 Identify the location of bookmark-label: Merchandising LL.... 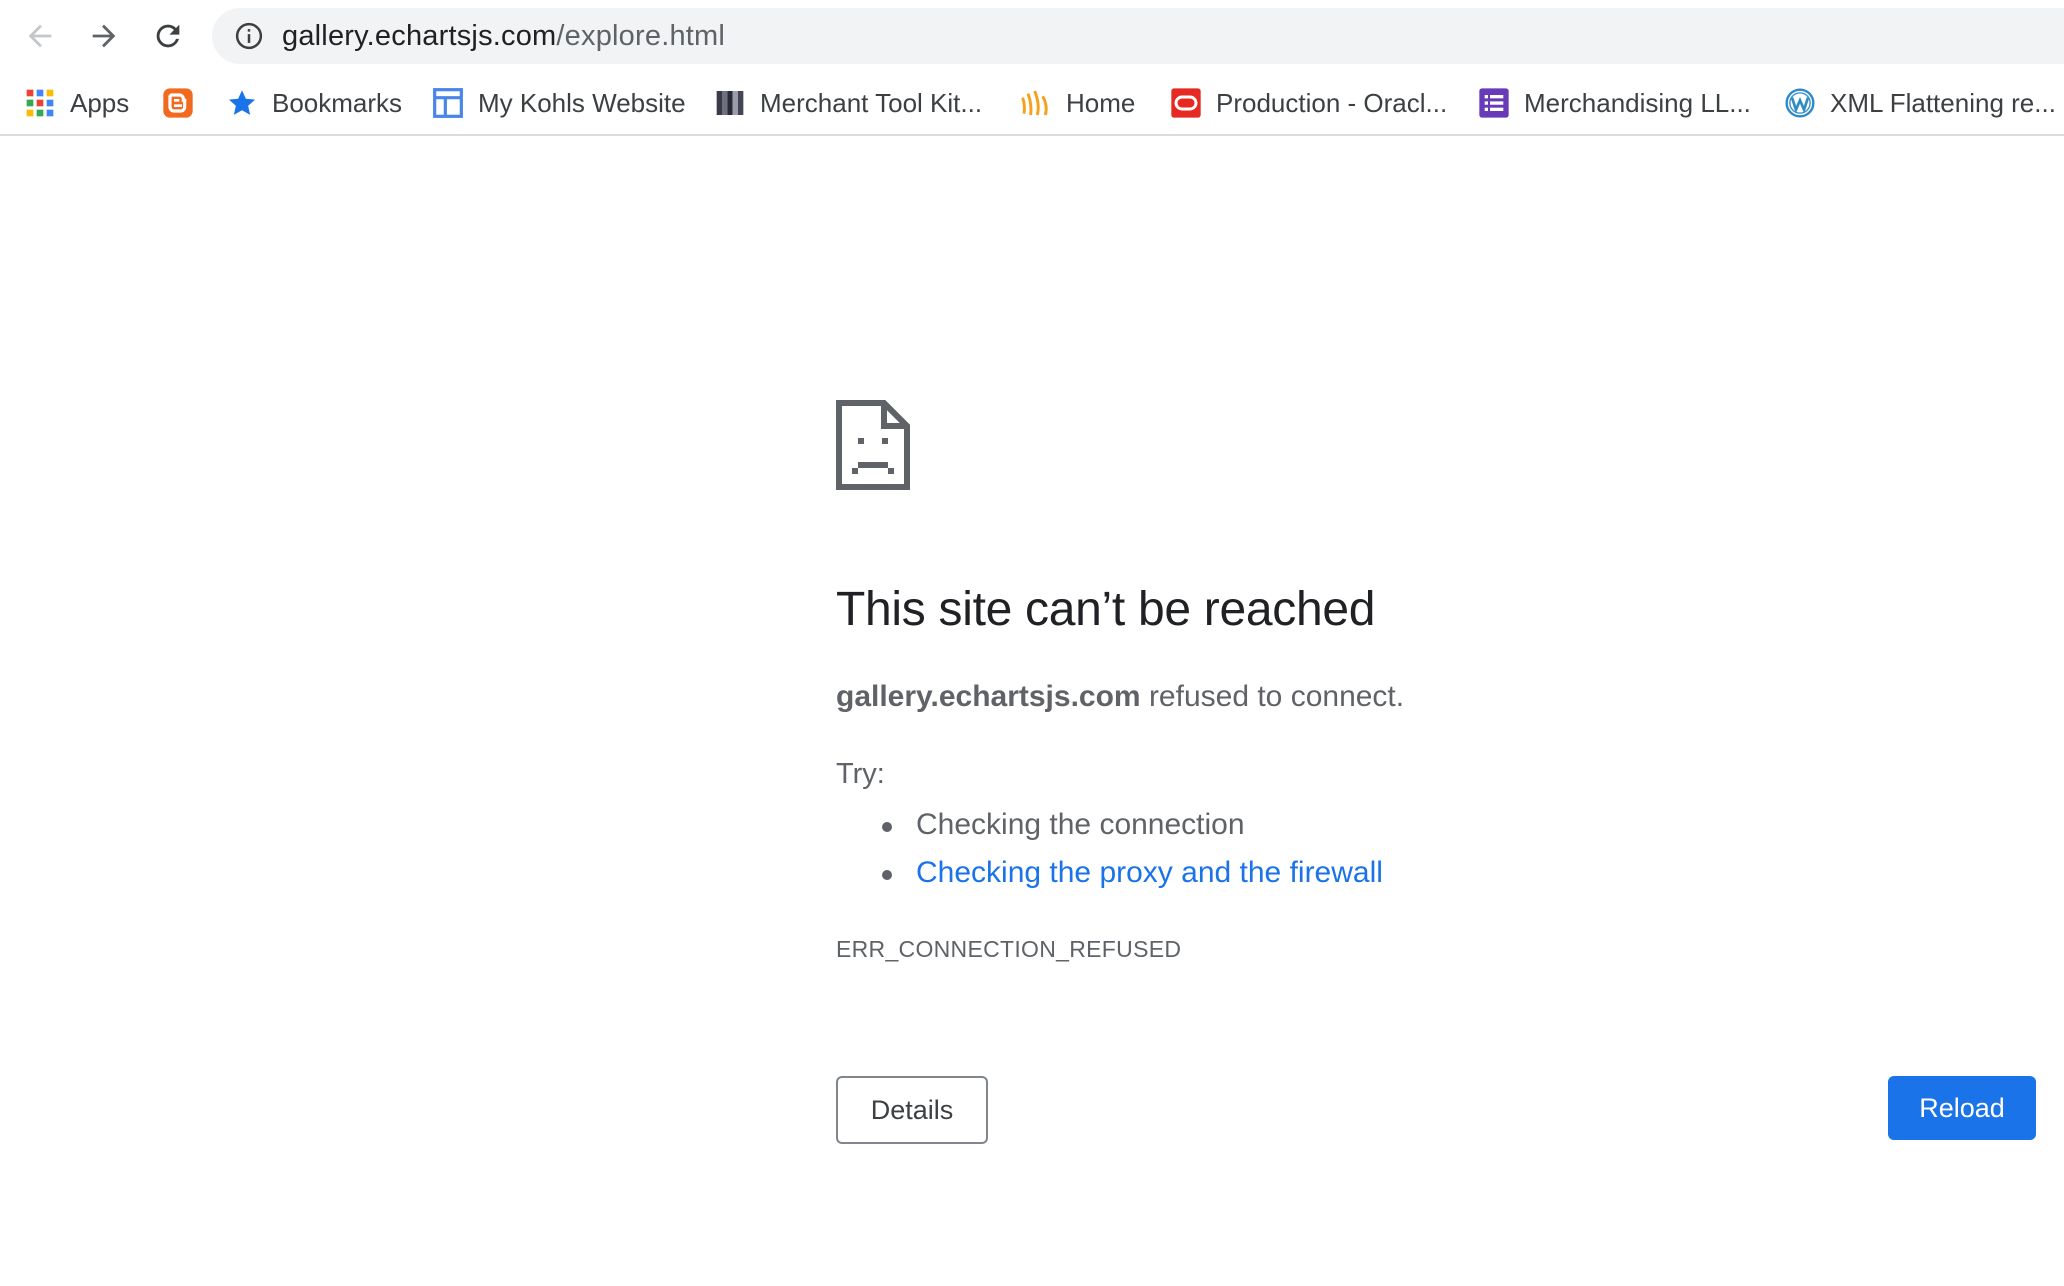
(1637, 102).